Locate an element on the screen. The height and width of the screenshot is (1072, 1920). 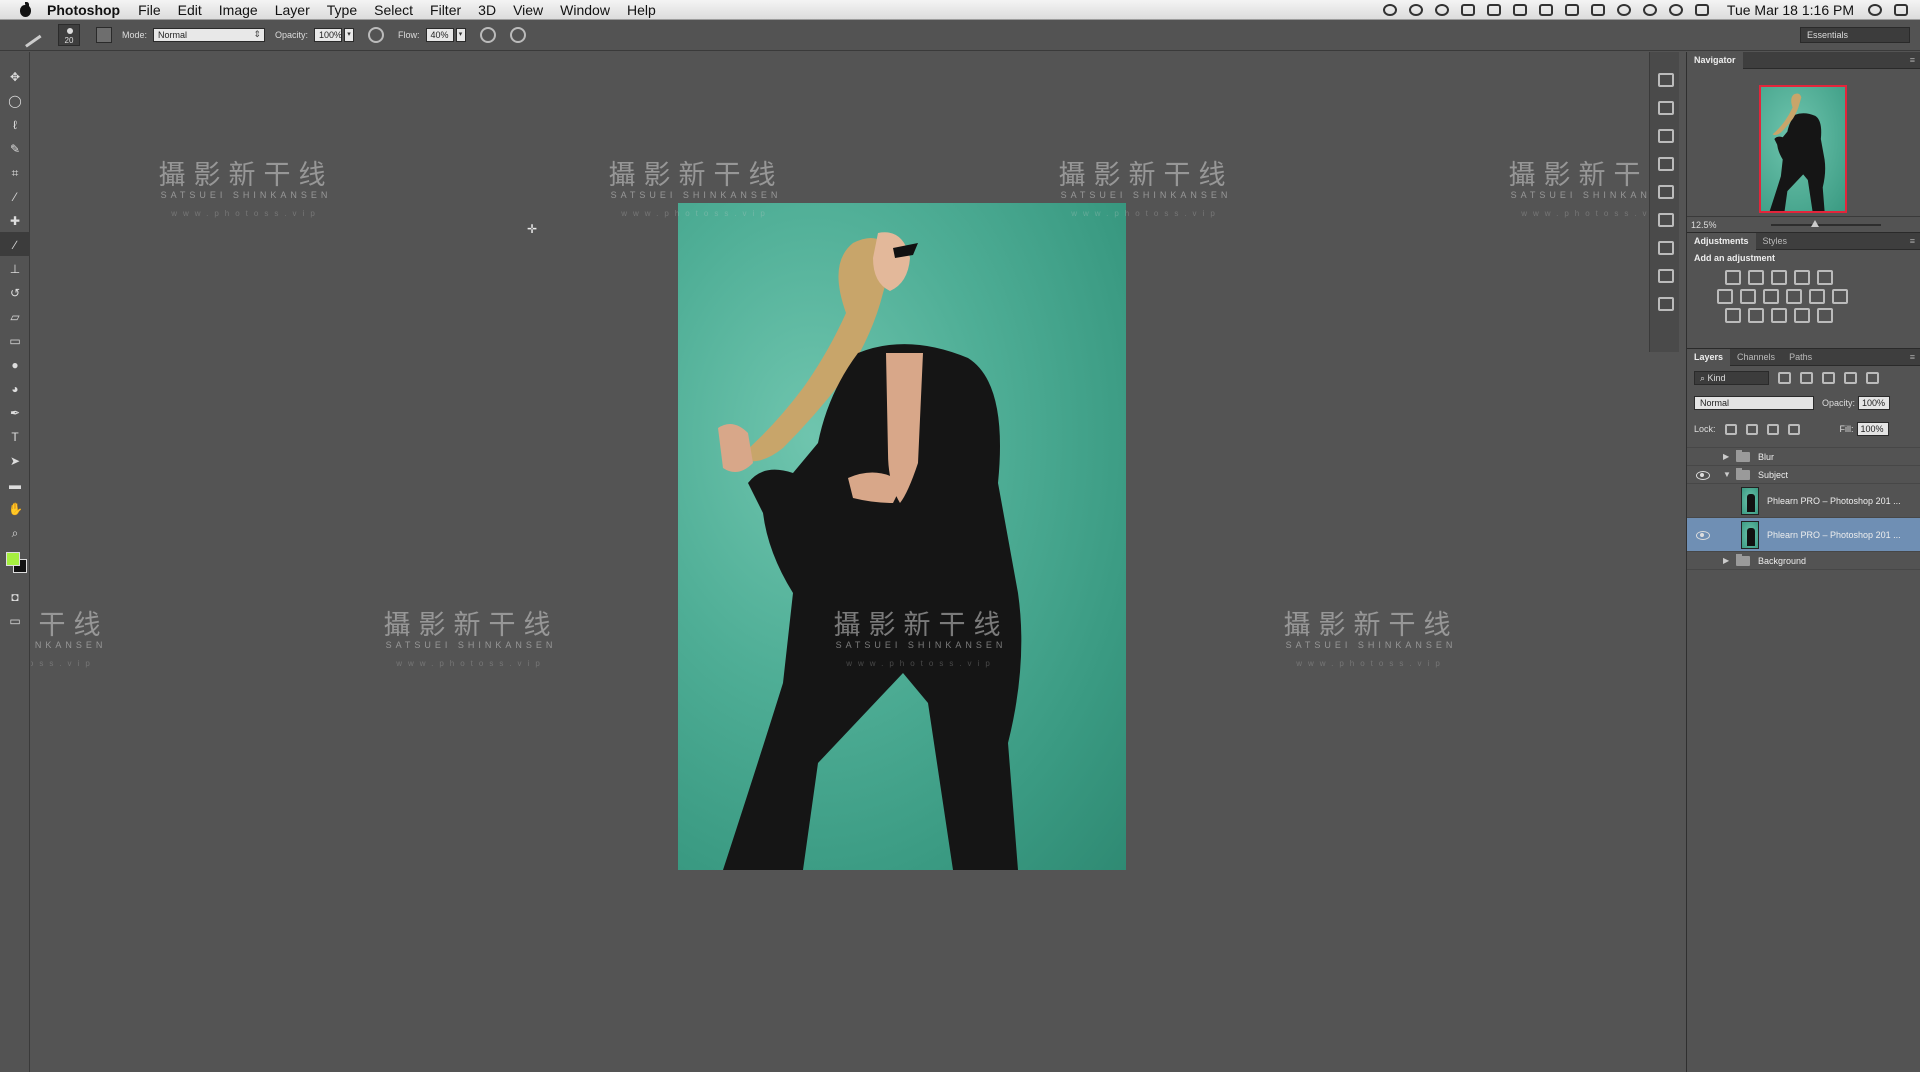
opacity-dropdown: ▾ is located at coordinates (349, 35).